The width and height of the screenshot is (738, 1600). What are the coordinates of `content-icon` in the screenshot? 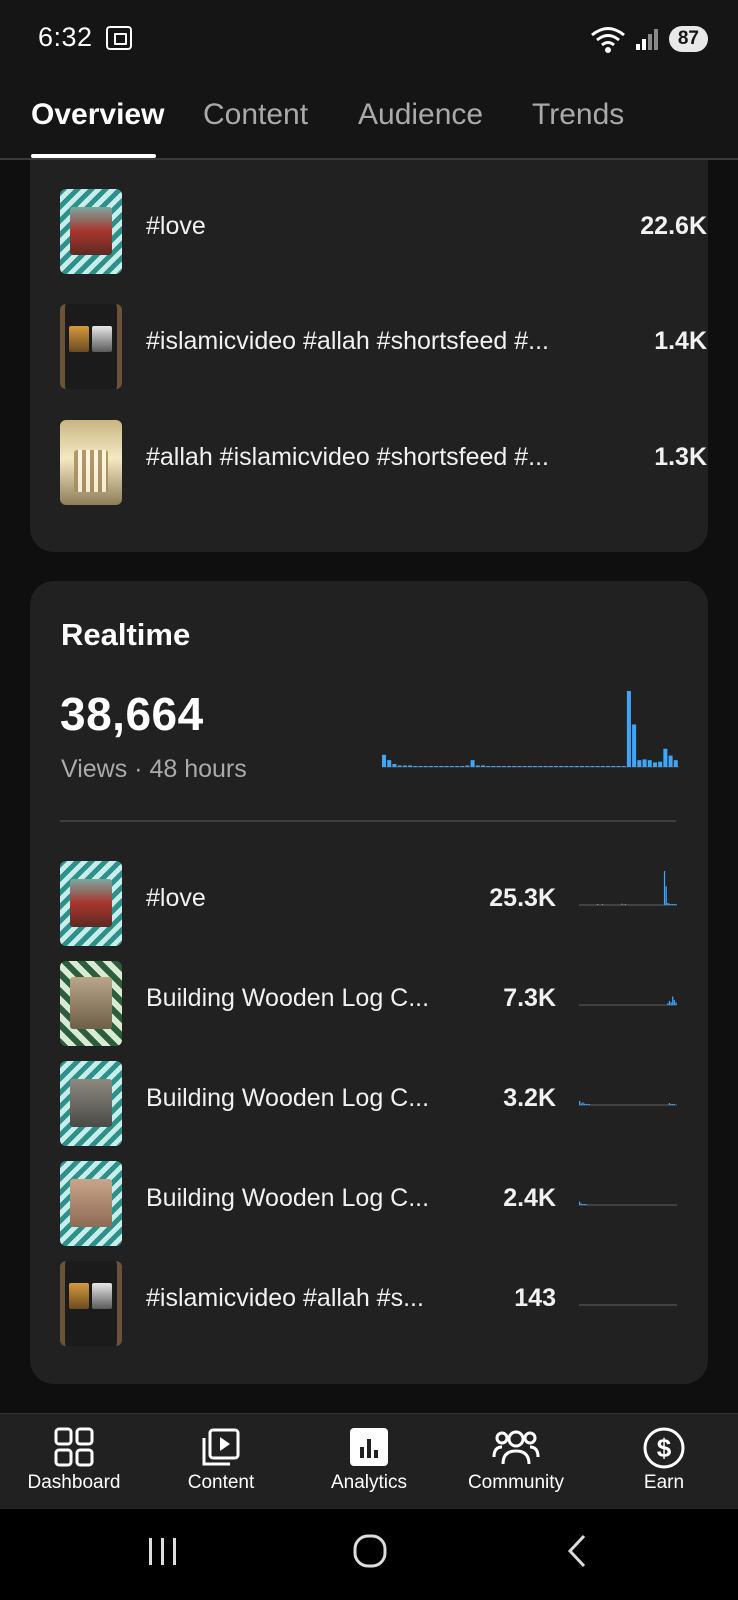 It's located at (221, 1447).